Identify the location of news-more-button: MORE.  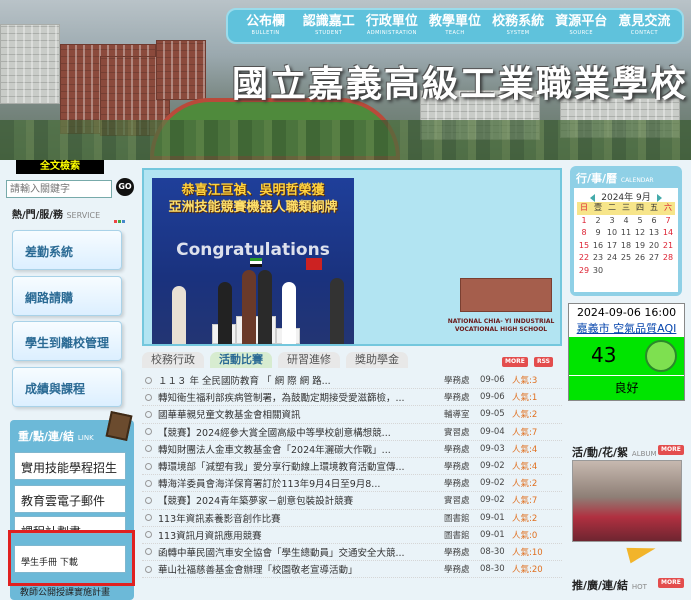
(515, 362).